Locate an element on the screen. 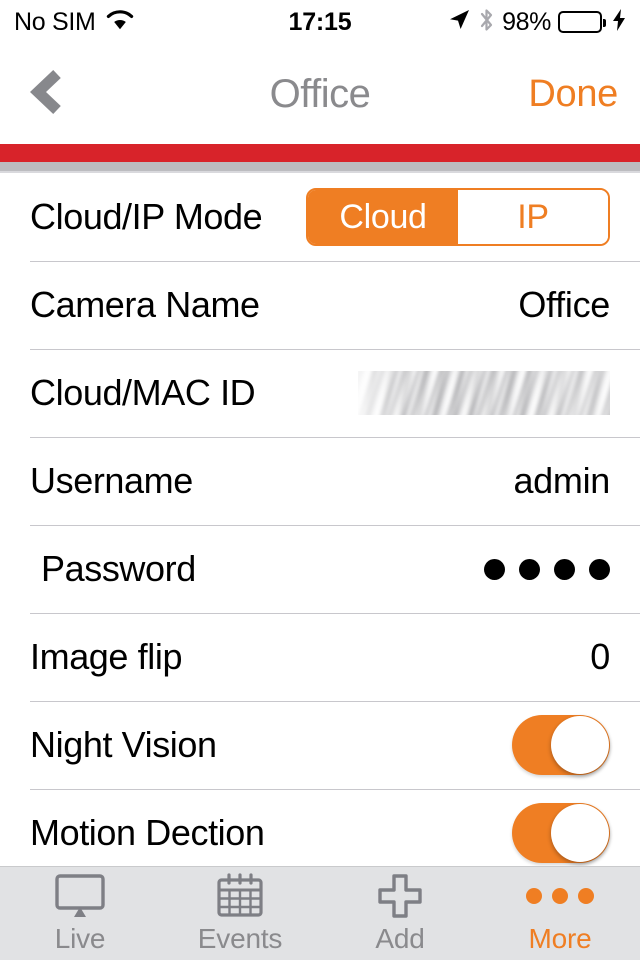 This screenshot has height=960, width=640. tab-more: More is located at coordinates (560, 913).